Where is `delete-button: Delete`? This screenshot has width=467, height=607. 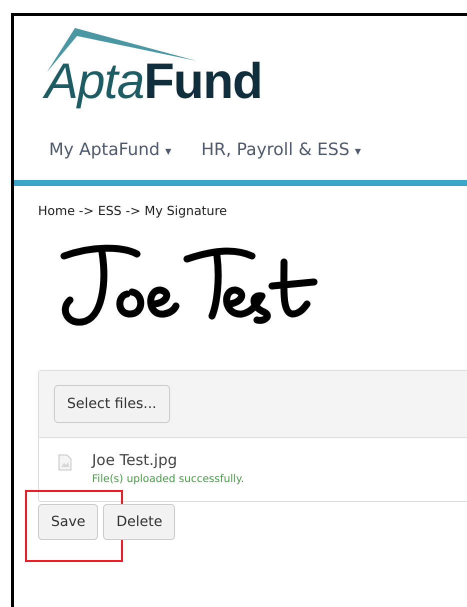
delete-button: Delete is located at coordinates (139, 522).